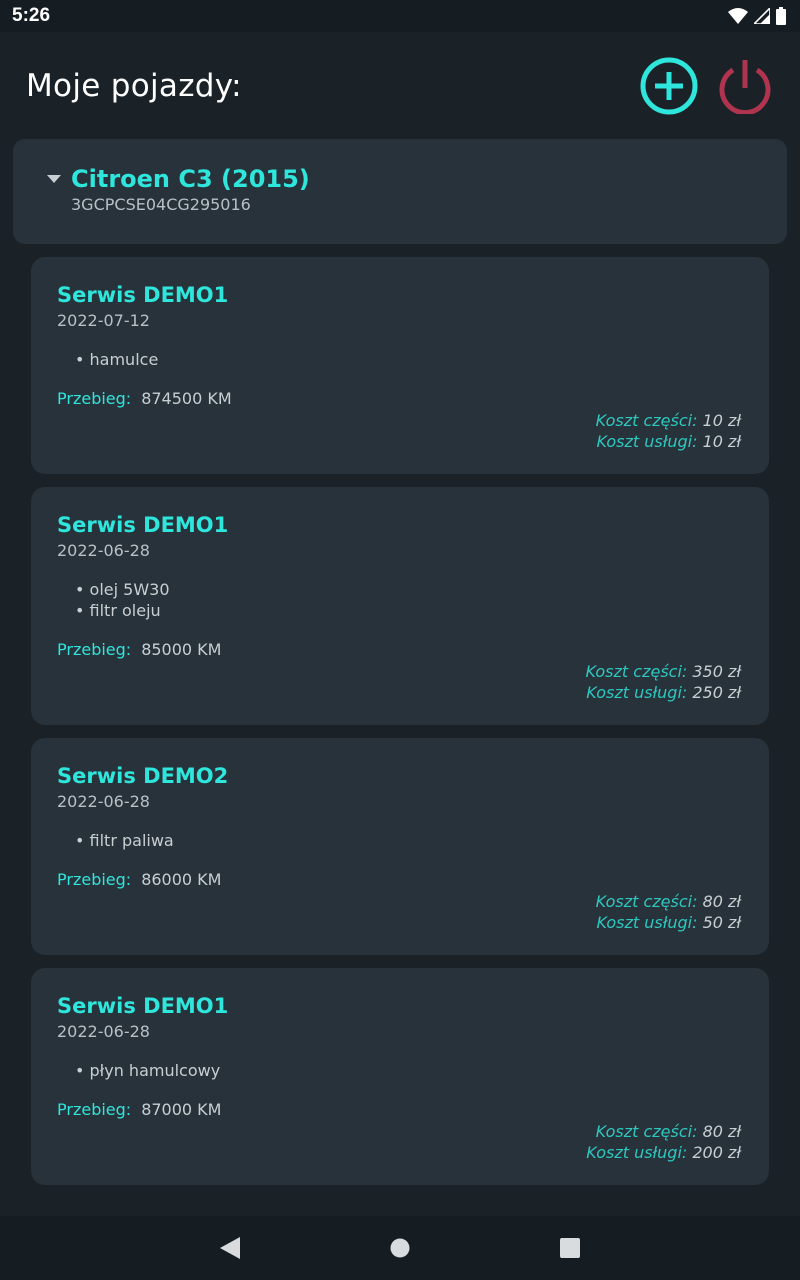 The height and width of the screenshot is (1280, 800). What do you see at coordinates (716, 671) in the screenshot?
I see `parts-cost-value: 350 zł` at bounding box center [716, 671].